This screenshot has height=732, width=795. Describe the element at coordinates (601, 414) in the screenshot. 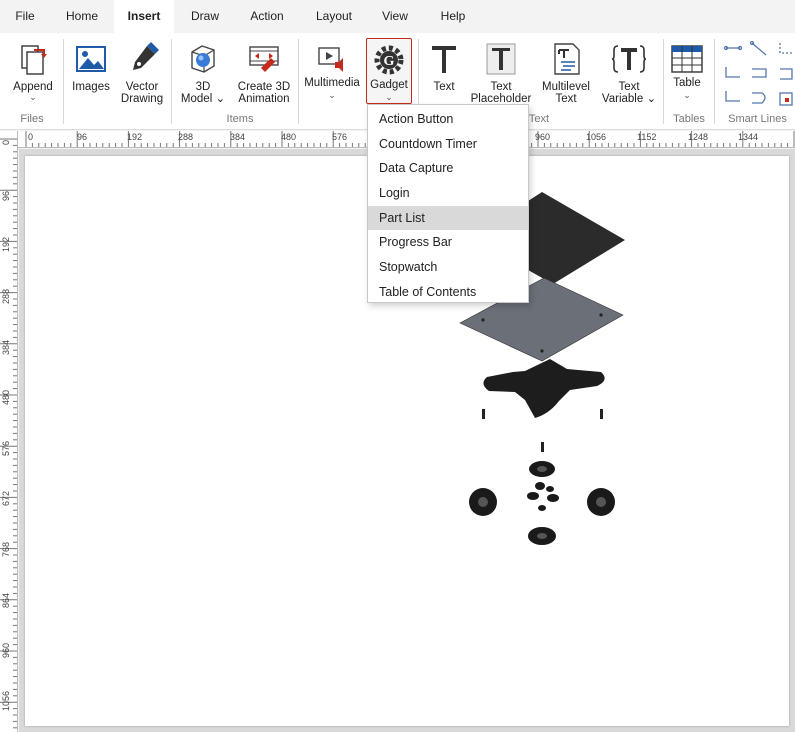

I see `standoff-right` at that location.